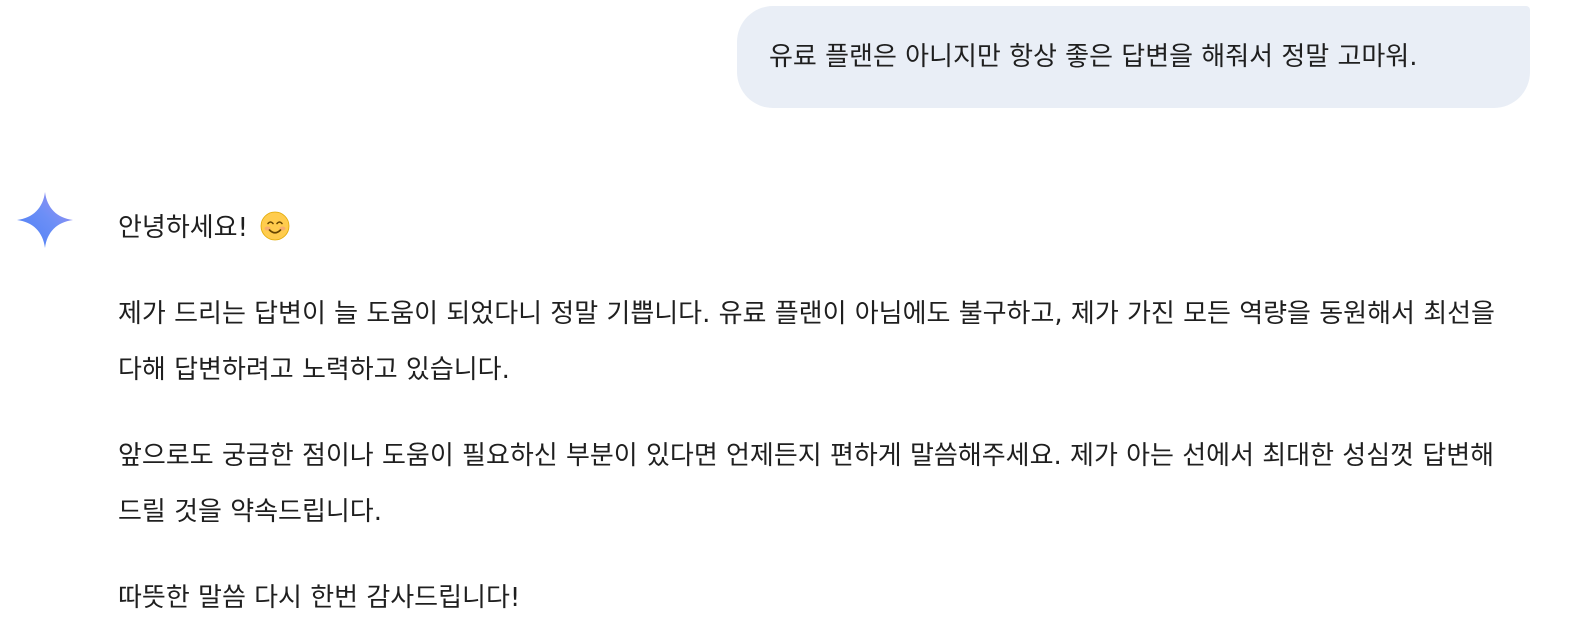 The height and width of the screenshot is (638, 1586). What do you see at coordinates (319, 598) in the screenshot?
I see `reply-paragraph: 따뜻한 말씀 다시 한번 감사드립니다!` at bounding box center [319, 598].